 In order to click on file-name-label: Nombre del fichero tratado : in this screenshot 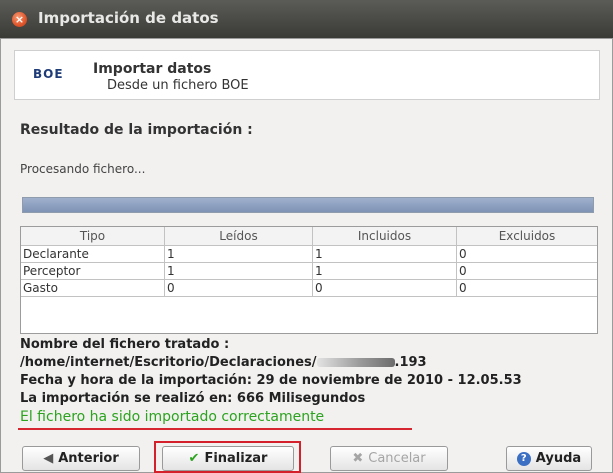, I will do `click(125, 344)`.